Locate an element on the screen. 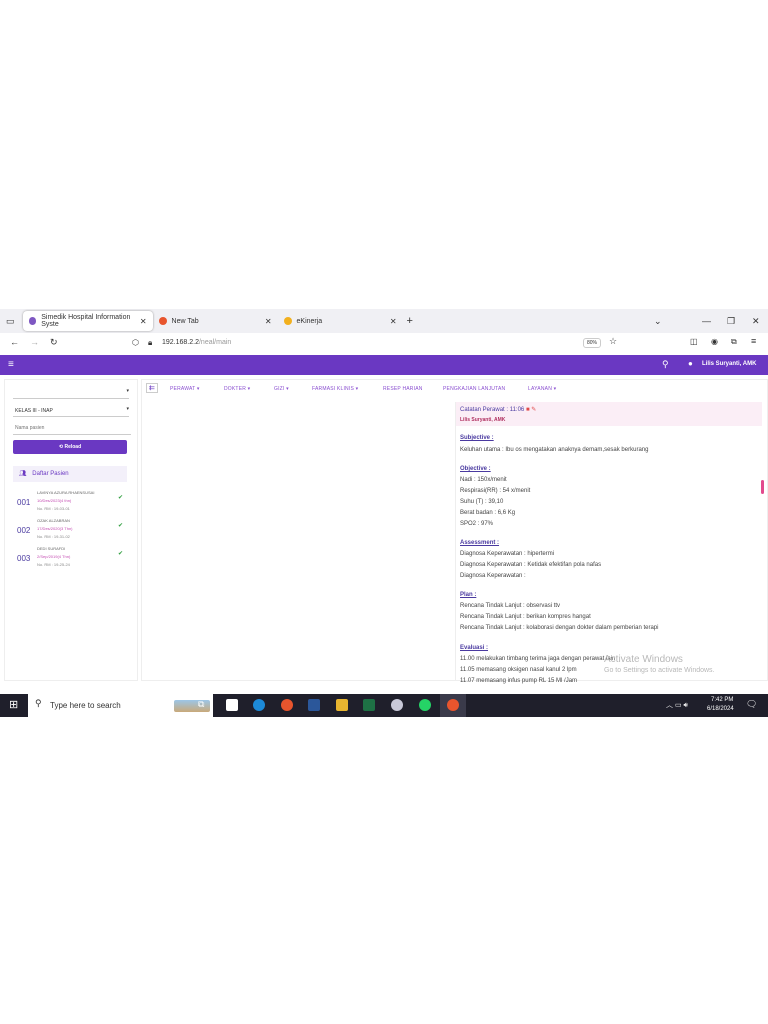 This screenshot has height=1024, width=768. windows-start-icon: ⊞ is located at coordinates (13, 704).